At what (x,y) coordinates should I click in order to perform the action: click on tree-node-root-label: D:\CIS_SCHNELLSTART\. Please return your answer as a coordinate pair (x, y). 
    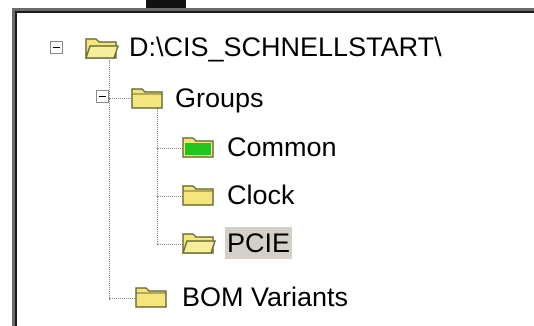
    Looking at the image, I should click on (285, 47).